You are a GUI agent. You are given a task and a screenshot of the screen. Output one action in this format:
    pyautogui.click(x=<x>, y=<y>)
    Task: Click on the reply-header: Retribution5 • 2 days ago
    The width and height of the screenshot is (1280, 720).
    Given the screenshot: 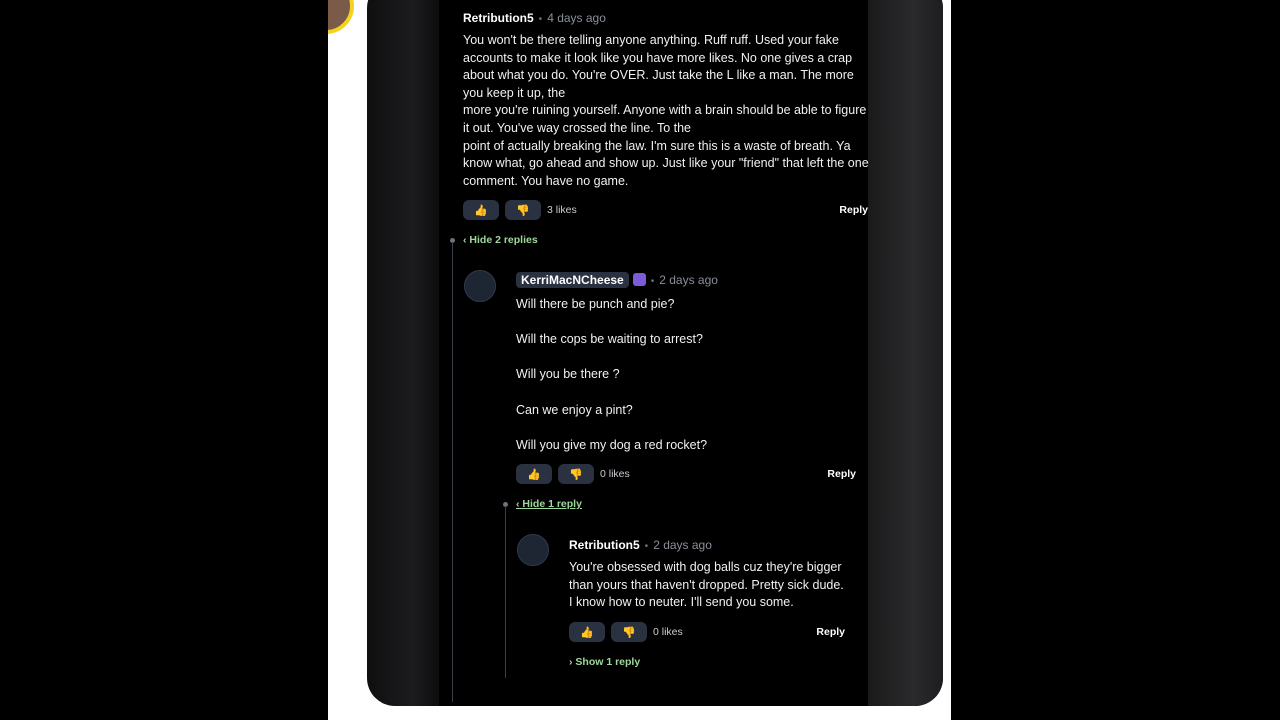 What is the action you would take?
    pyautogui.click(x=640, y=545)
    